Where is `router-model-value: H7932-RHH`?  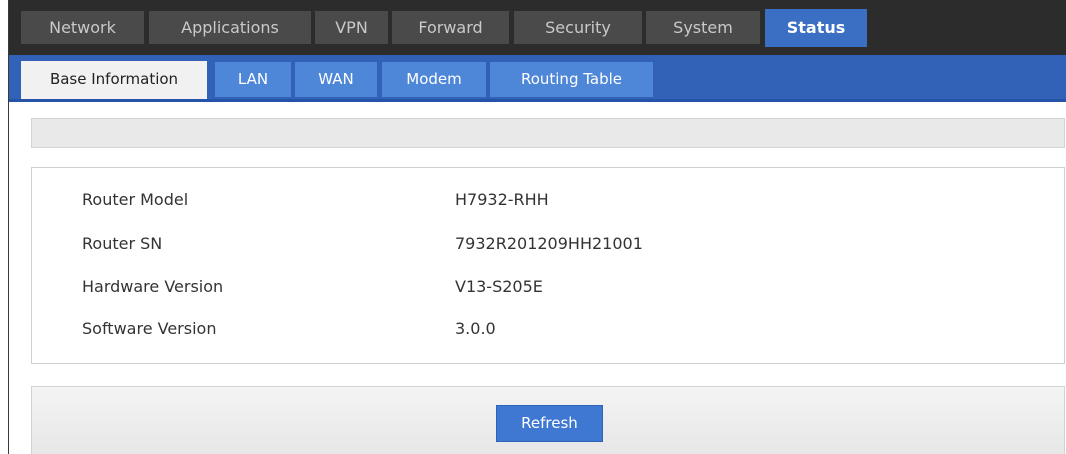 router-model-value: H7932-RHH is located at coordinates (502, 199).